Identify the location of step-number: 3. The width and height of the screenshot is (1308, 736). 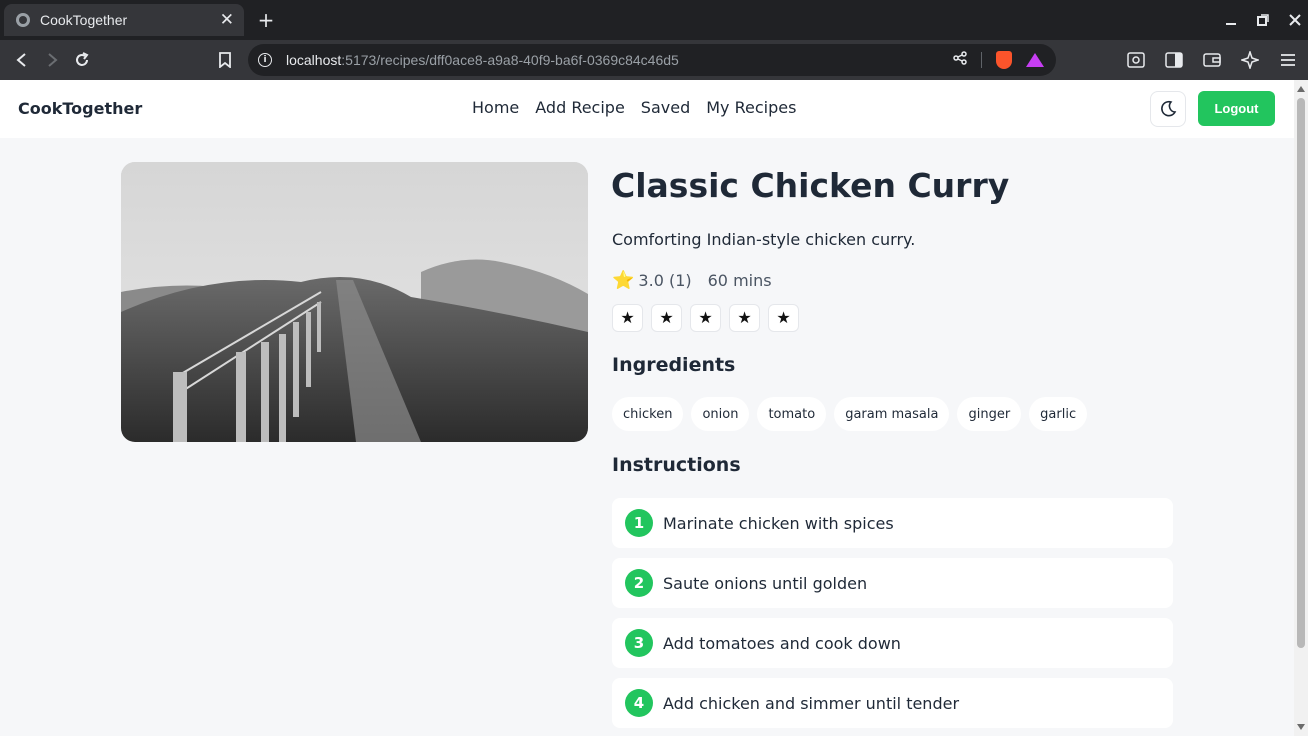
(639, 643).